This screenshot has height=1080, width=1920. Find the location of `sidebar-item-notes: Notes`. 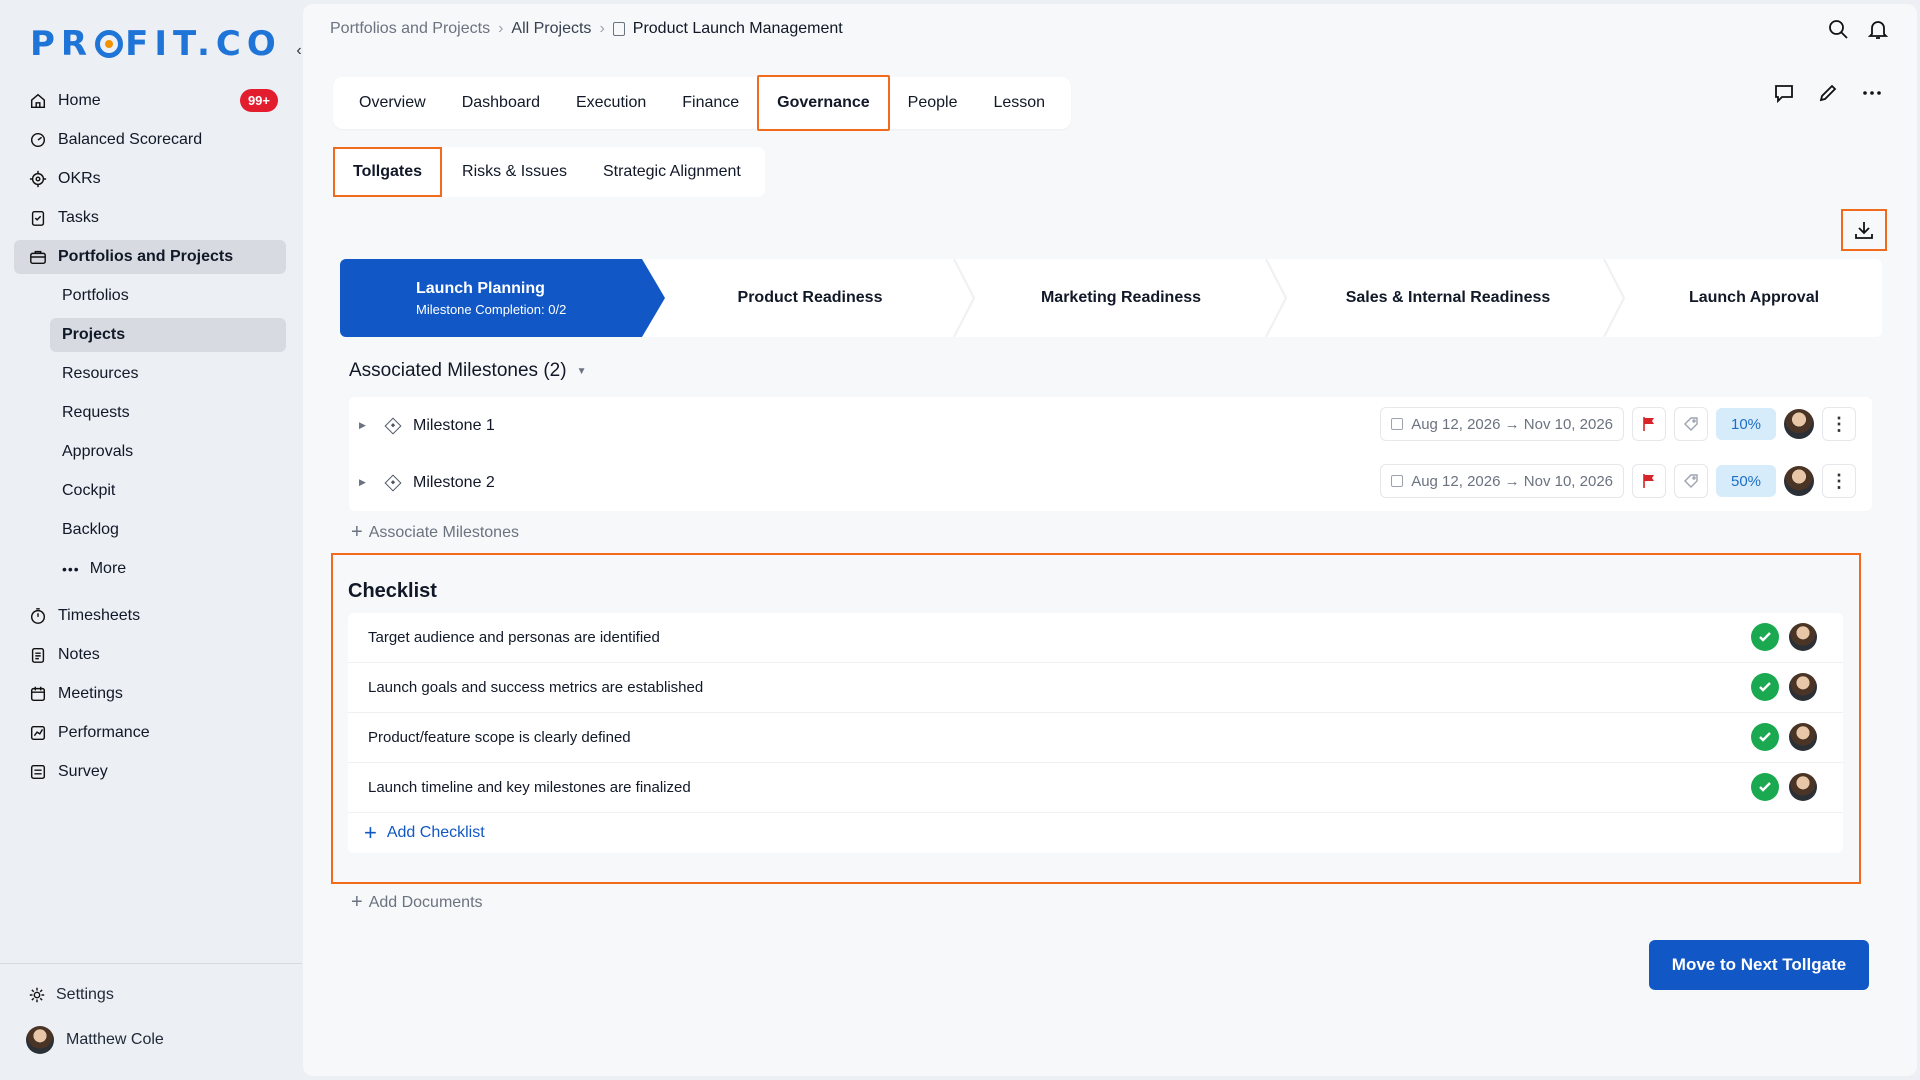

sidebar-item-notes: Notes is located at coordinates (150, 655).